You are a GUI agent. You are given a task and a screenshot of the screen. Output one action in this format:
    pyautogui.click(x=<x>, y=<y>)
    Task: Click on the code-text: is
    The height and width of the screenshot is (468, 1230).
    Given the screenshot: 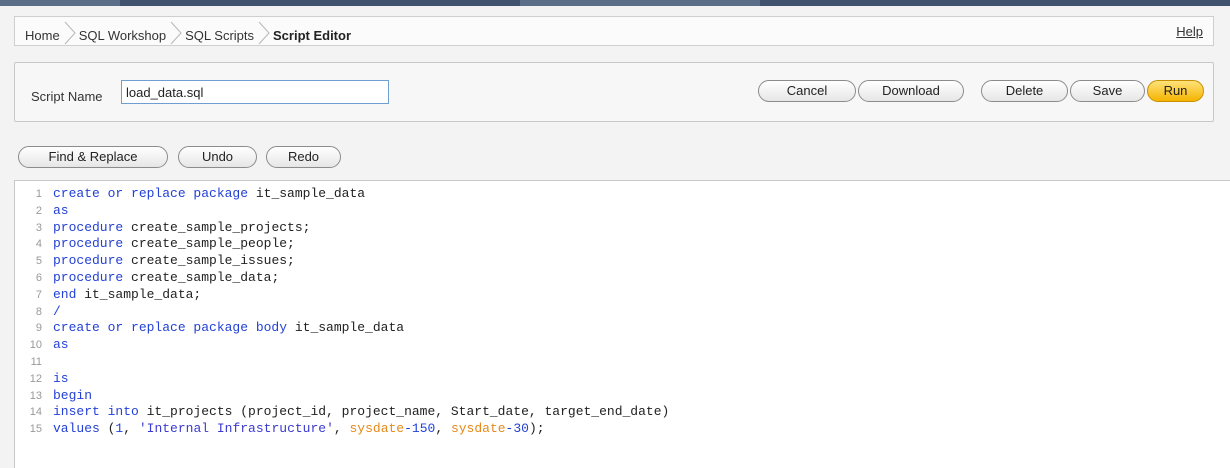 What is the action you would take?
    pyautogui.click(x=61, y=378)
    